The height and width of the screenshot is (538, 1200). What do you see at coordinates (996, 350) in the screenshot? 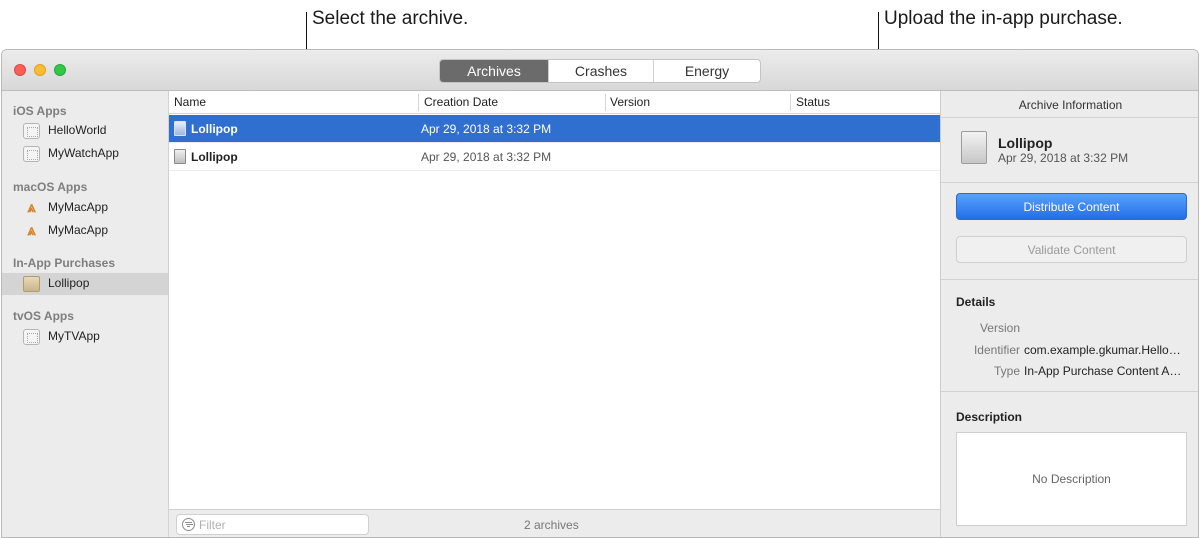
I see `details-label-identifier: Identifier` at bounding box center [996, 350].